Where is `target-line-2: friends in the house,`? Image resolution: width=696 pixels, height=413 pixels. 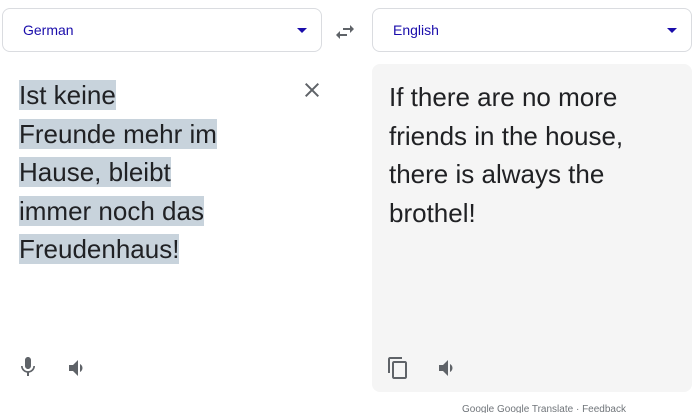
target-line-2: friends in the house, is located at coordinates (506, 135).